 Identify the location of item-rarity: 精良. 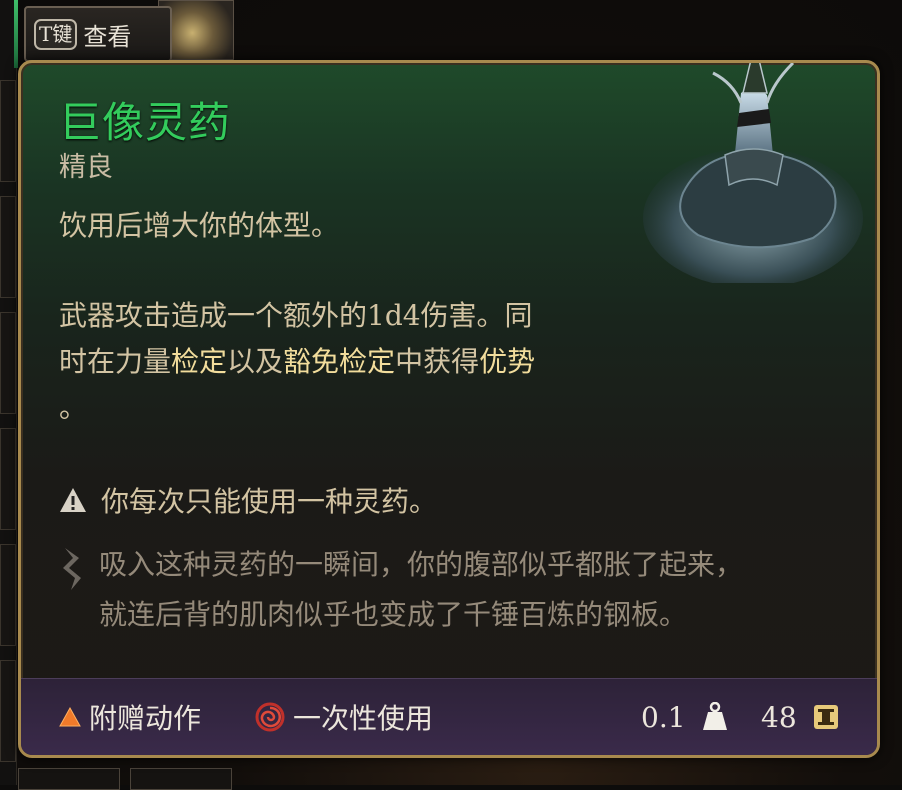
(86, 167).